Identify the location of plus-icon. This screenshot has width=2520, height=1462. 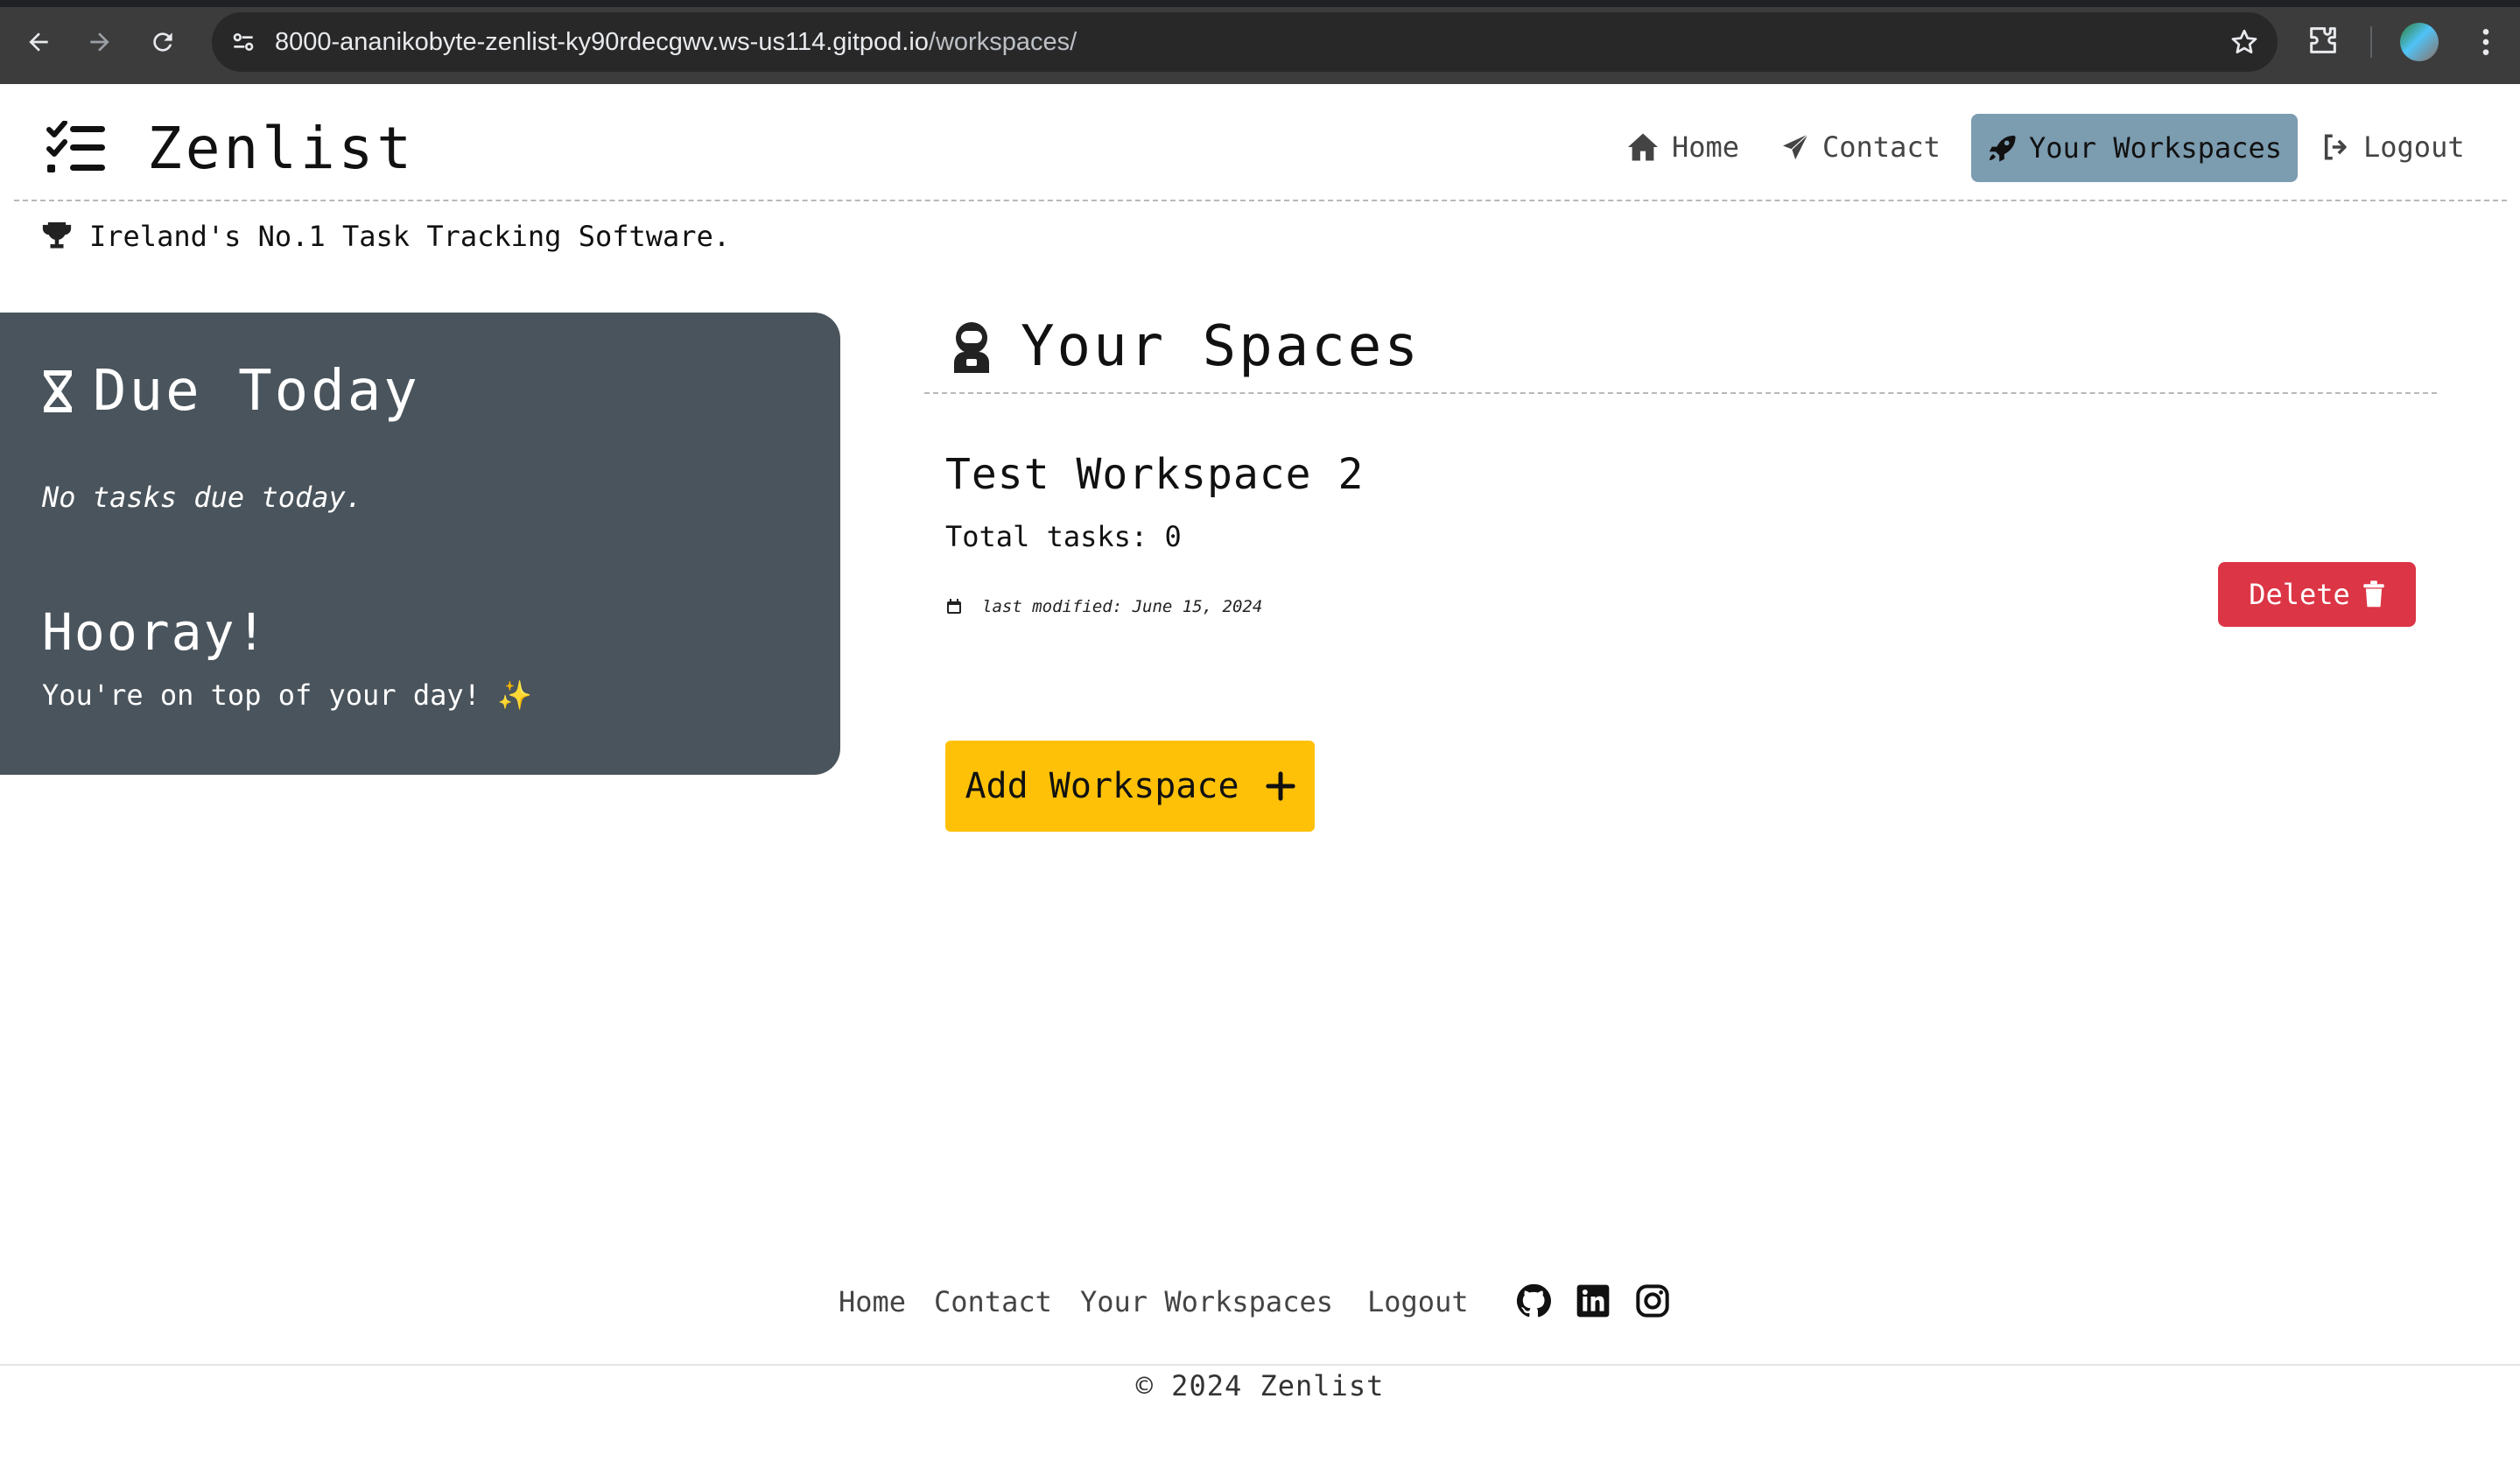
(1280, 786).